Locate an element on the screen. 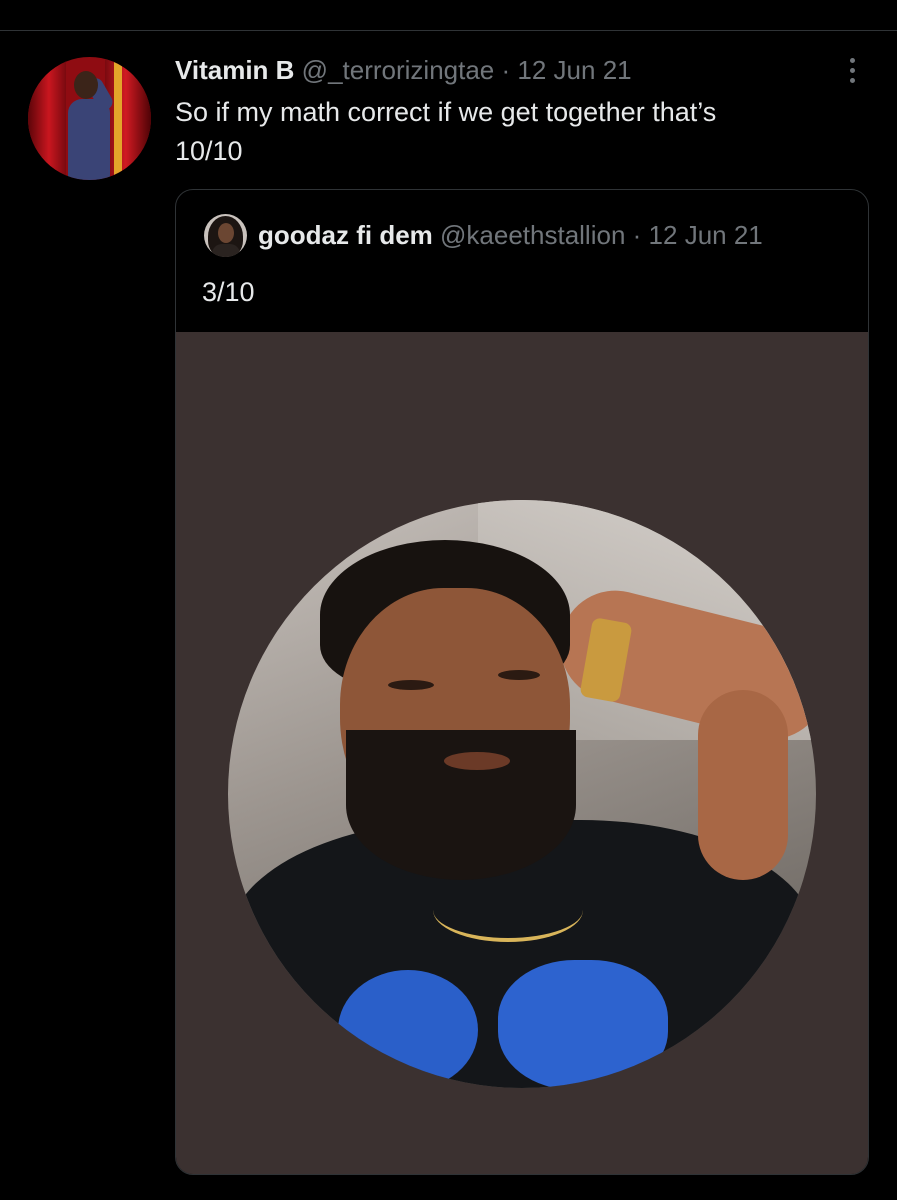 The height and width of the screenshot is (1200, 897). photo-mouth is located at coordinates (477, 761).